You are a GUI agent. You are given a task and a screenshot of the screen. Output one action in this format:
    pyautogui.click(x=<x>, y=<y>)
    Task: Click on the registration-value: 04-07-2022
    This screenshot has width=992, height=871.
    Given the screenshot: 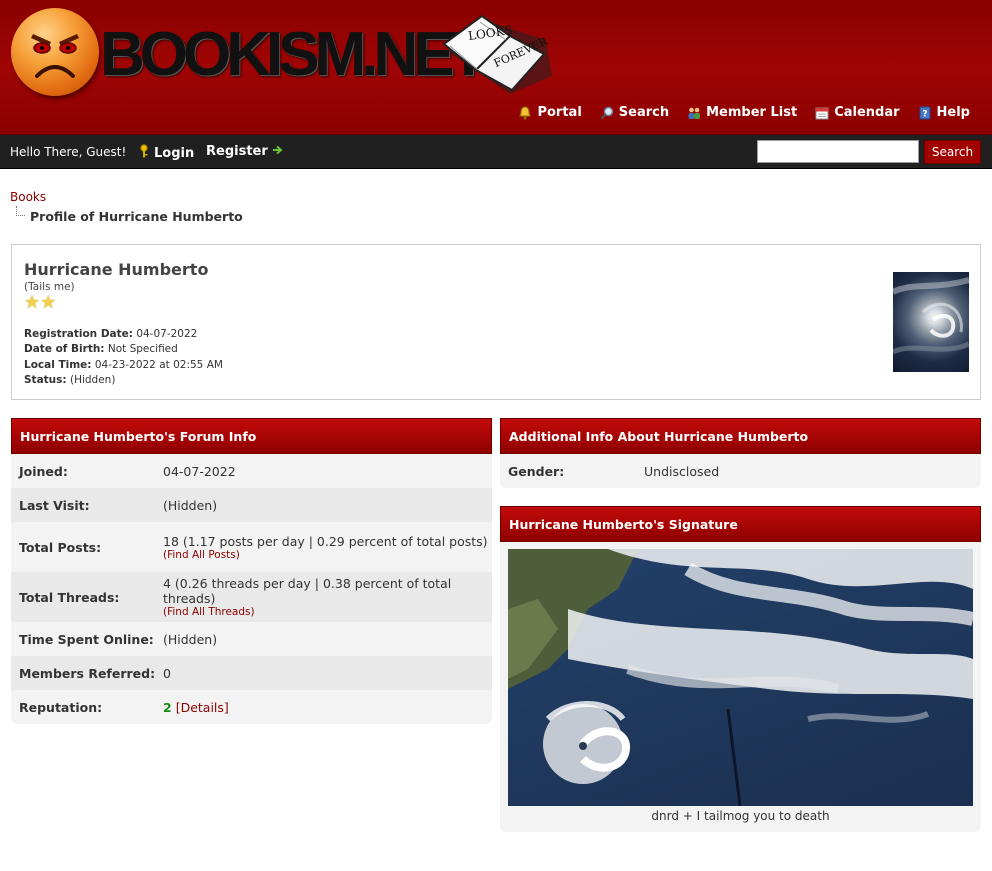 What is the action you would take?
    pyautogui.click(x=167, y=334)
    